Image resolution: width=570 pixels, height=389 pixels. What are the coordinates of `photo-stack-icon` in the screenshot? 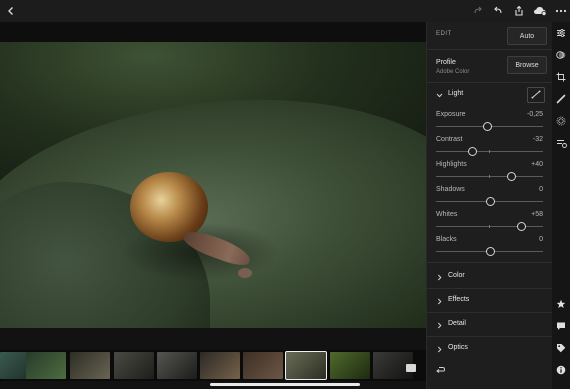 It's located at (411, 368).